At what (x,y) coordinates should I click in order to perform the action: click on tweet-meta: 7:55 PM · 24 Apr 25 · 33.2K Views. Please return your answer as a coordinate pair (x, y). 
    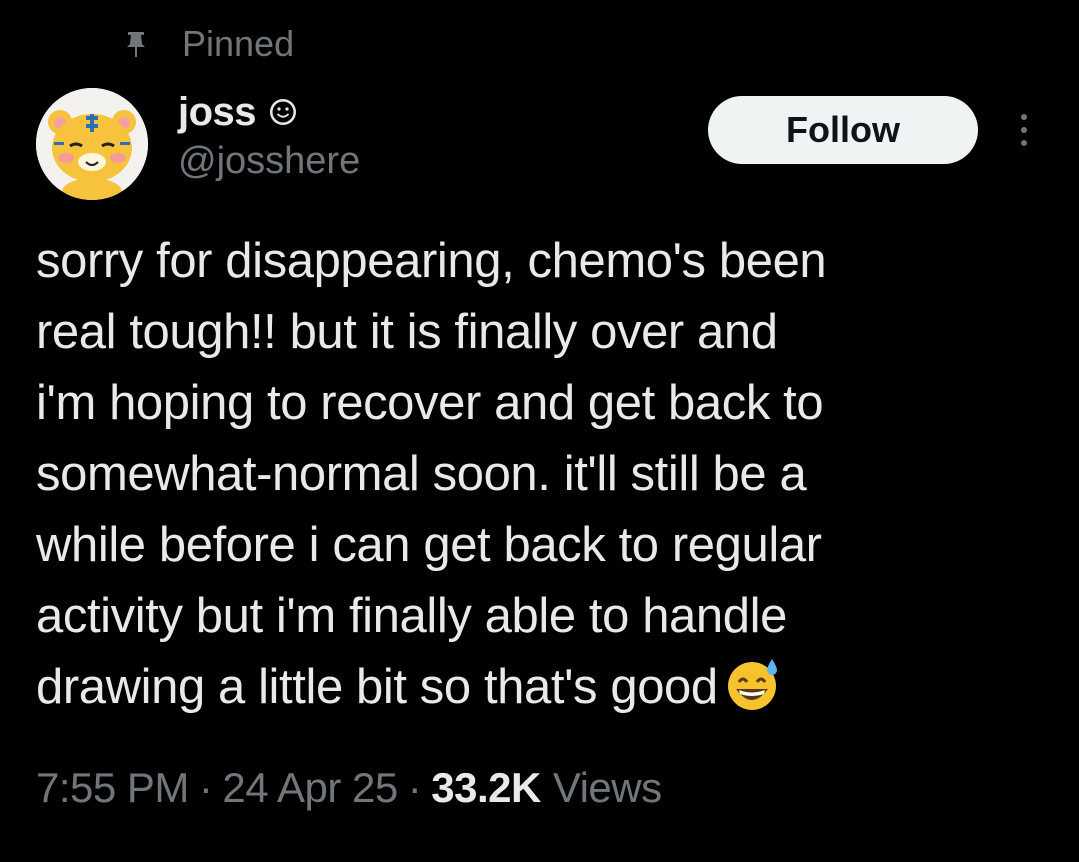
    Looking at the image, I should click on (349, 788).